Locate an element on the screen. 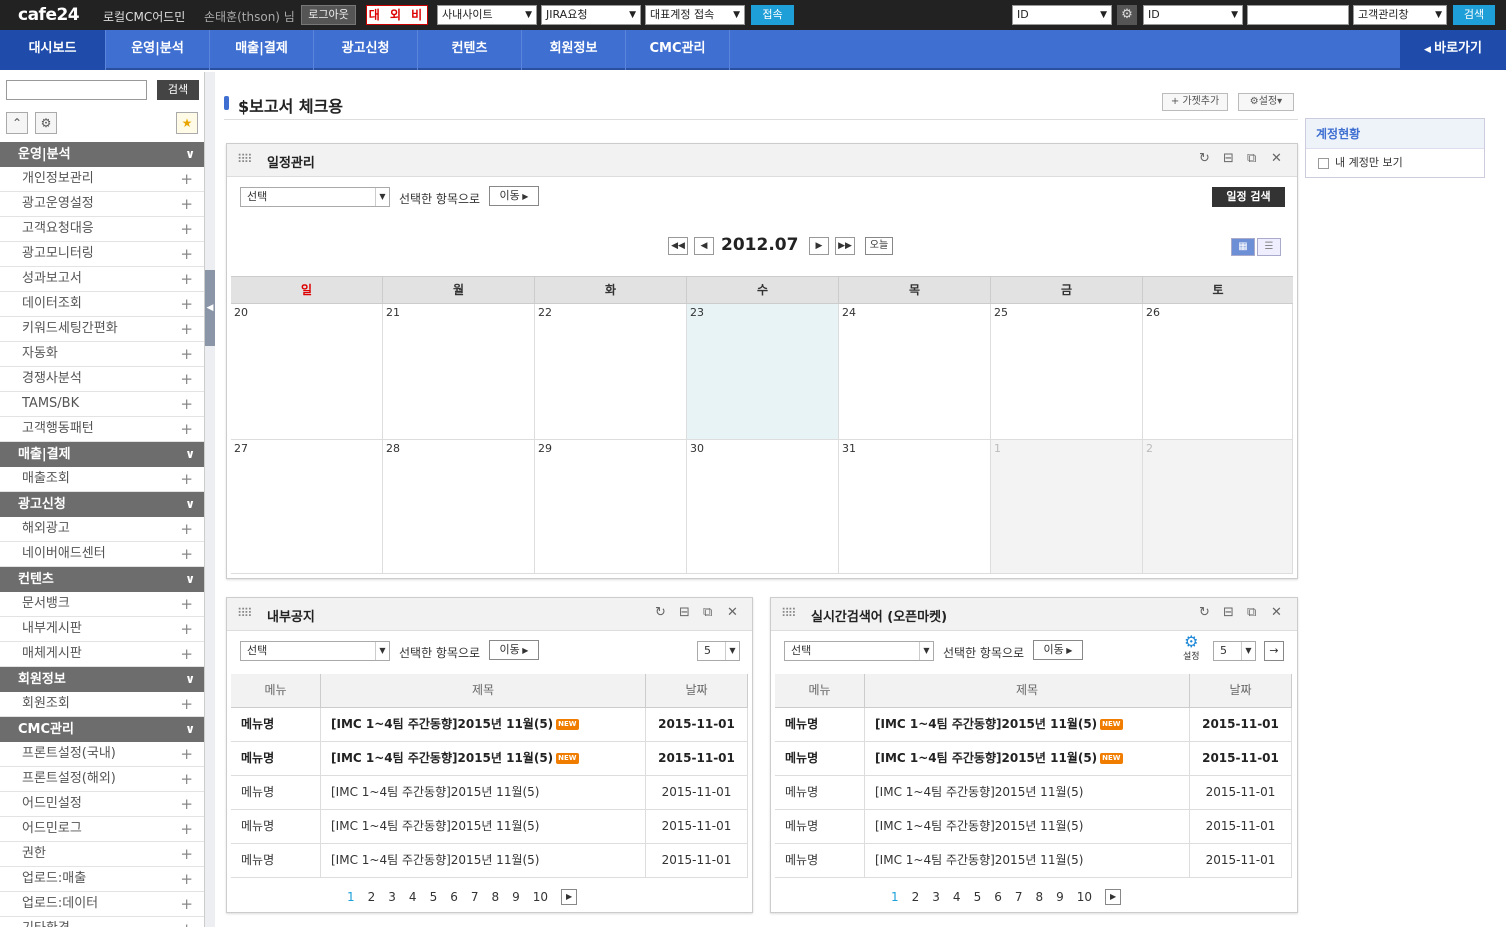 This screenshot has height=927, width=1506. nav-members: 회원정보 is located at coordinates (574, 50).